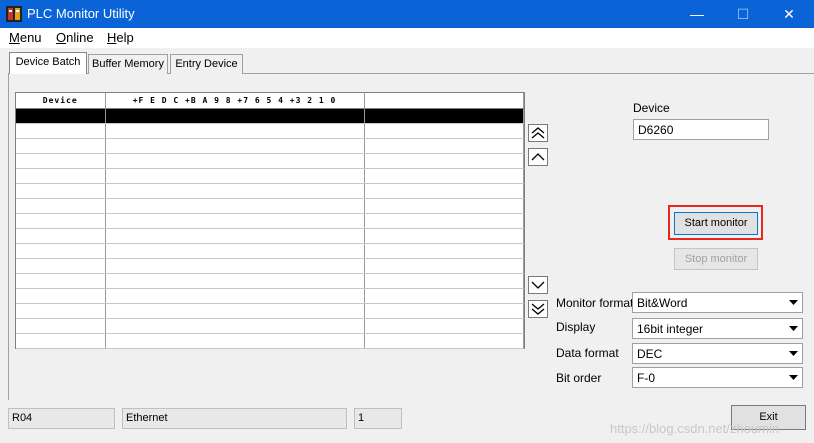 This screenshot has height=443, width=814. Describe the element at coordinates (61, 418) in the screenshot. I see `status-plc-type: R04` at that location.